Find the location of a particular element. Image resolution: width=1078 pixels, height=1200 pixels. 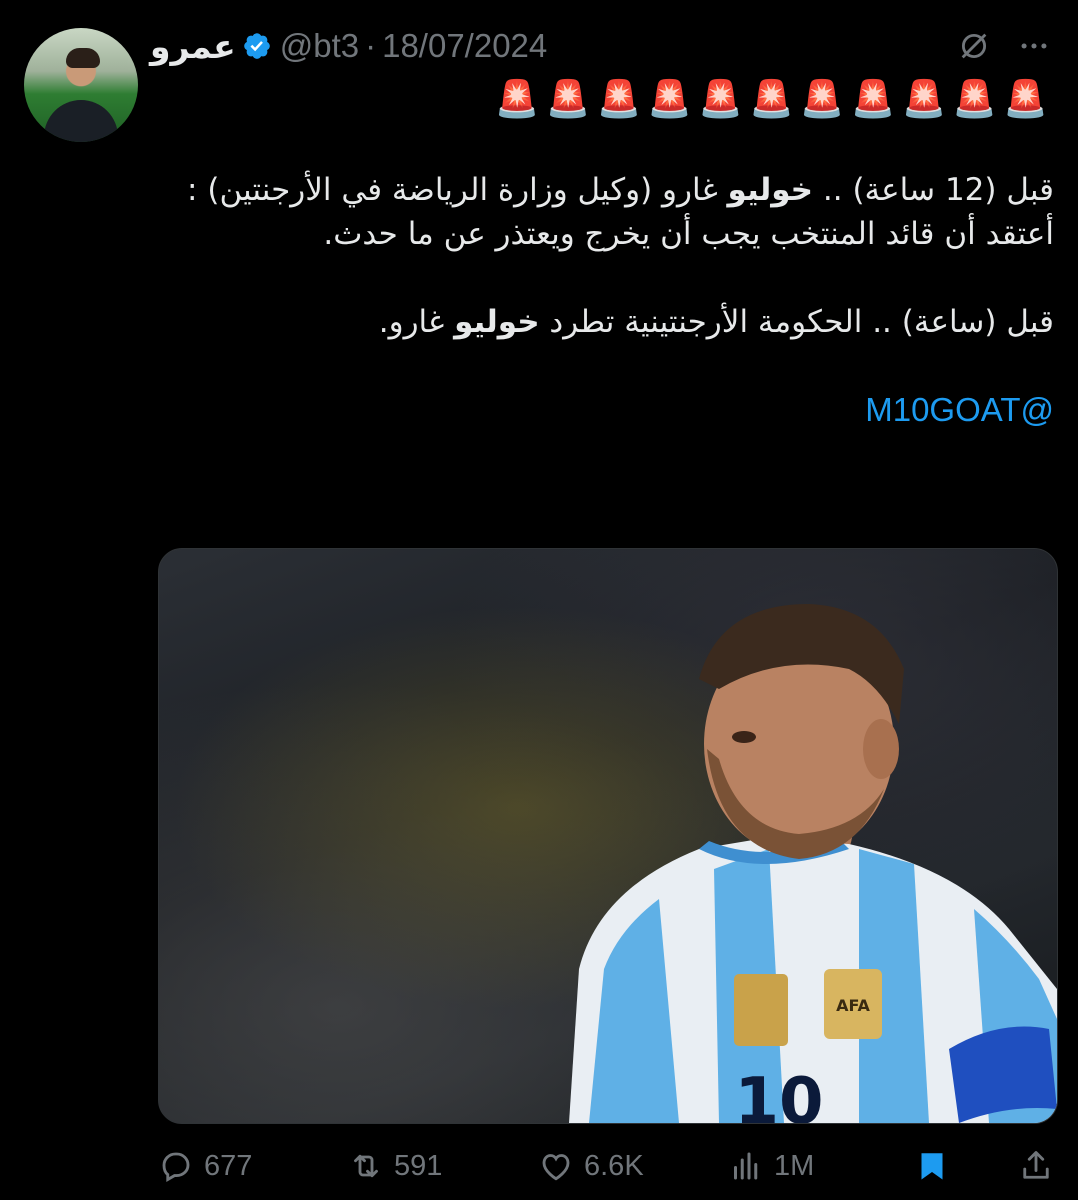

reply-button: 677 is located at coordinates (253, 1166).